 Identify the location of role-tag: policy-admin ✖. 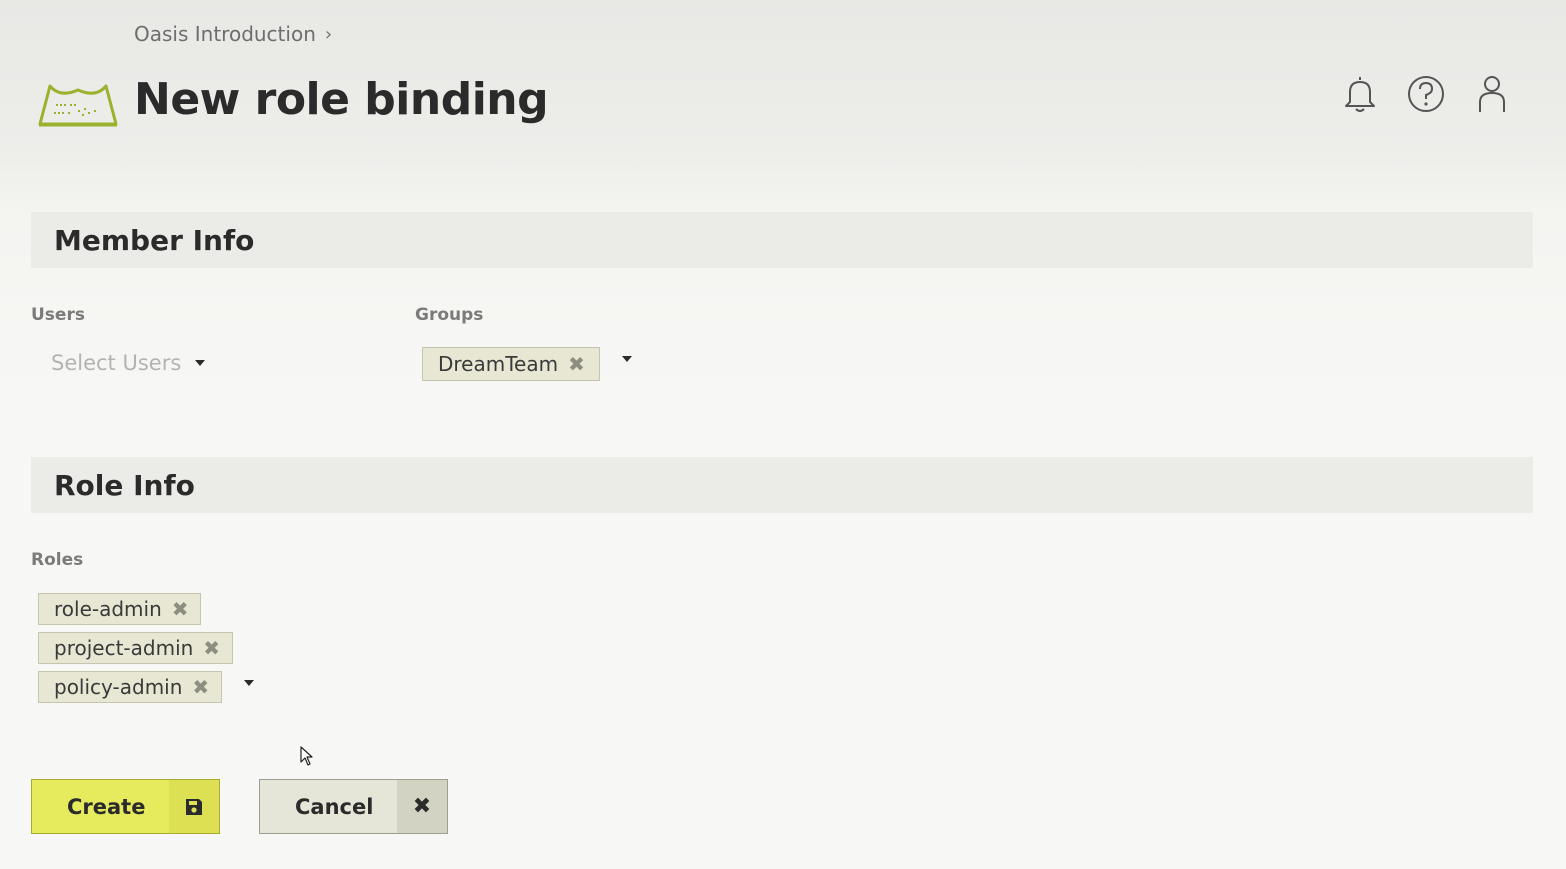
(130, 687).